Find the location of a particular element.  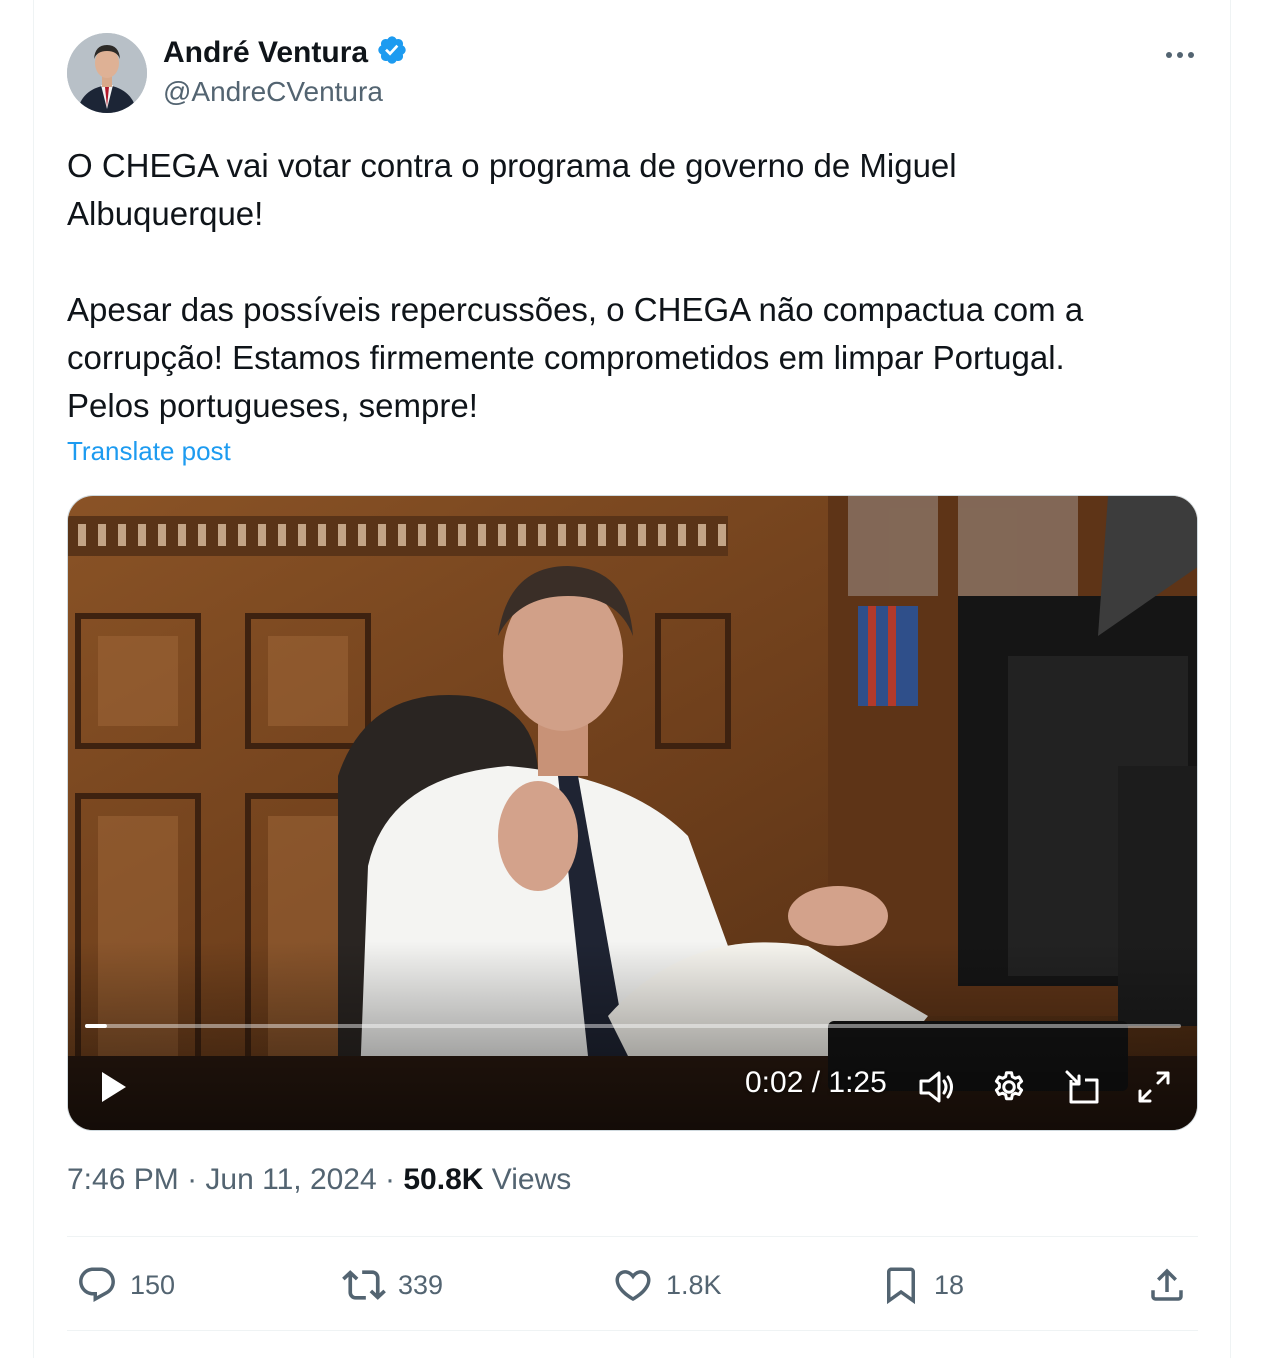

progress-fill is located at coordinates (96, 1026).